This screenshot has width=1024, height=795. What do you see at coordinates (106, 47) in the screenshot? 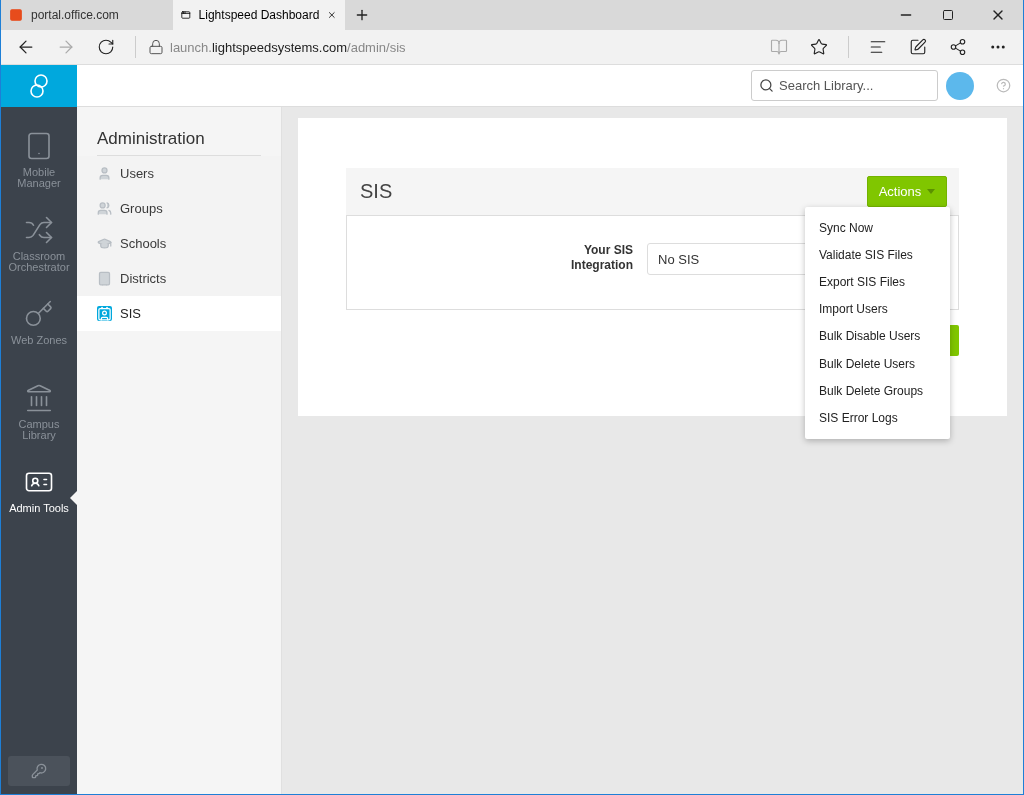
I see `refresh-icon` at bounding box center [106, 47].